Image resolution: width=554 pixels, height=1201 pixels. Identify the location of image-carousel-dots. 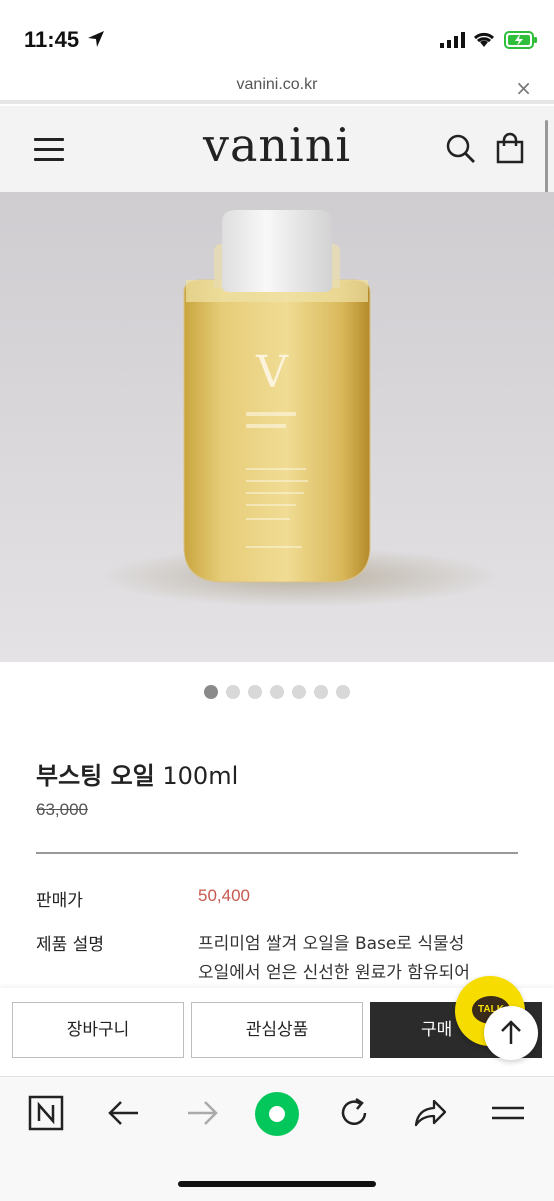
(277, 693).